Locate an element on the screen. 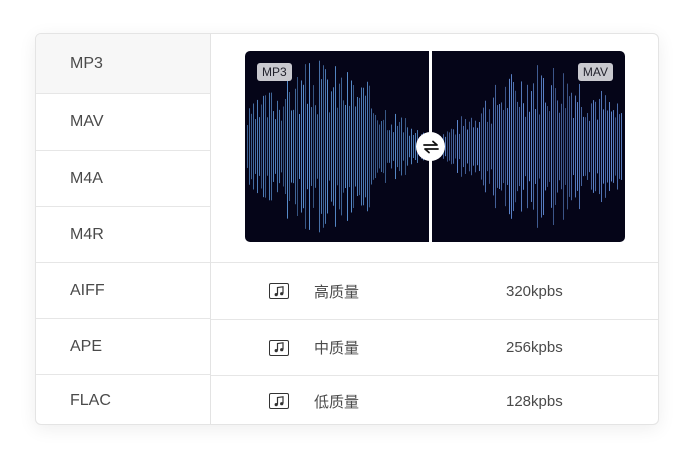 This screenshot has height=453, width=684. source-format-tag: MP3 is located at coordinates (274, 72).